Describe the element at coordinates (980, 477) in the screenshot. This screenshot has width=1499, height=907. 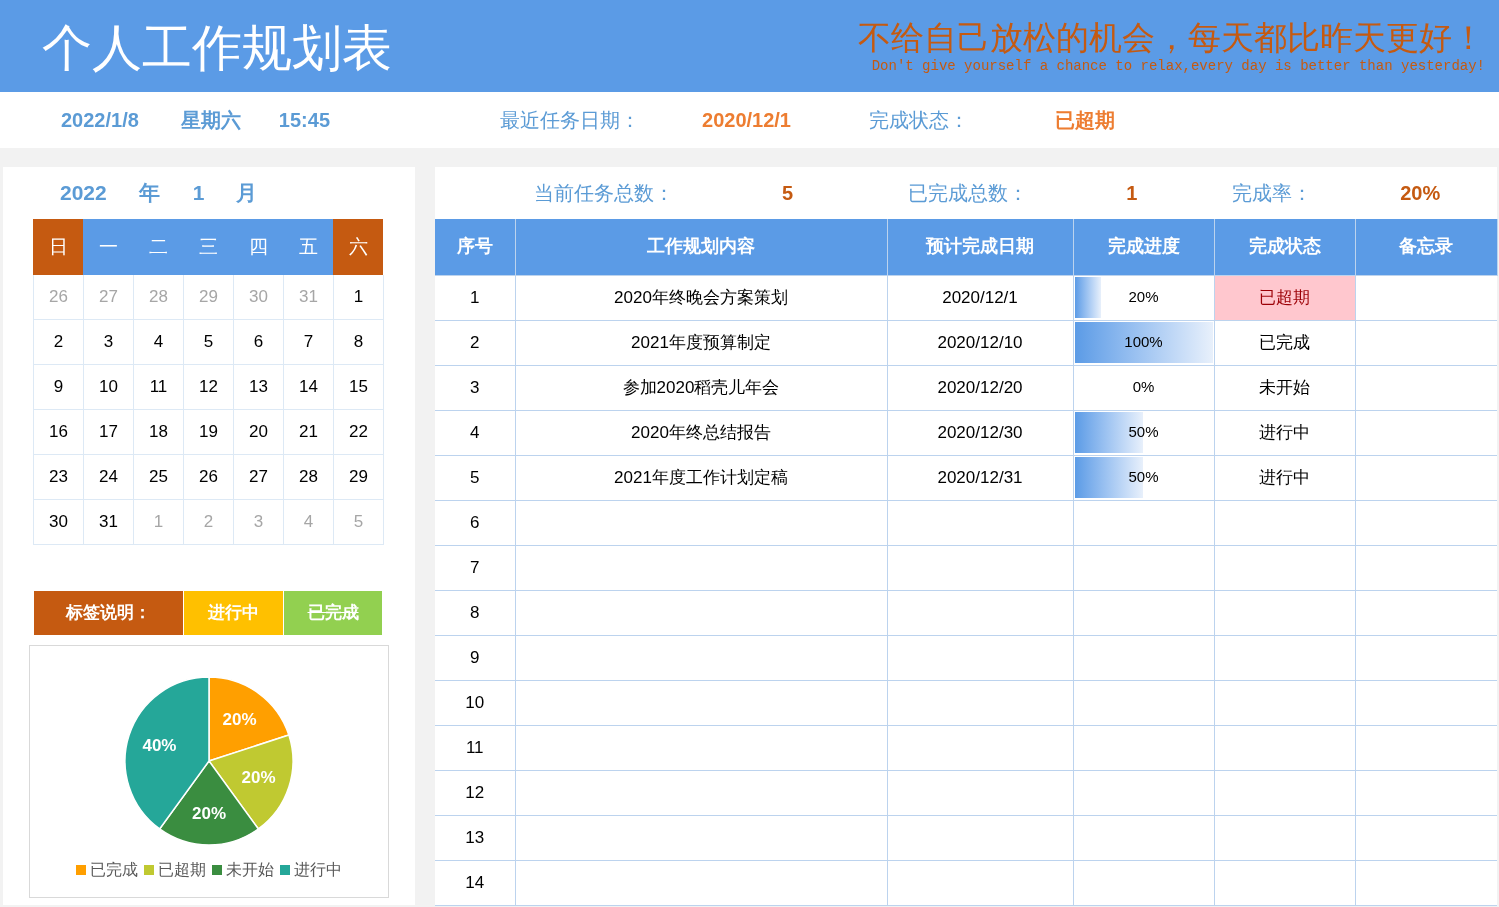
I see `due-date: 2020/12/31` at that location.